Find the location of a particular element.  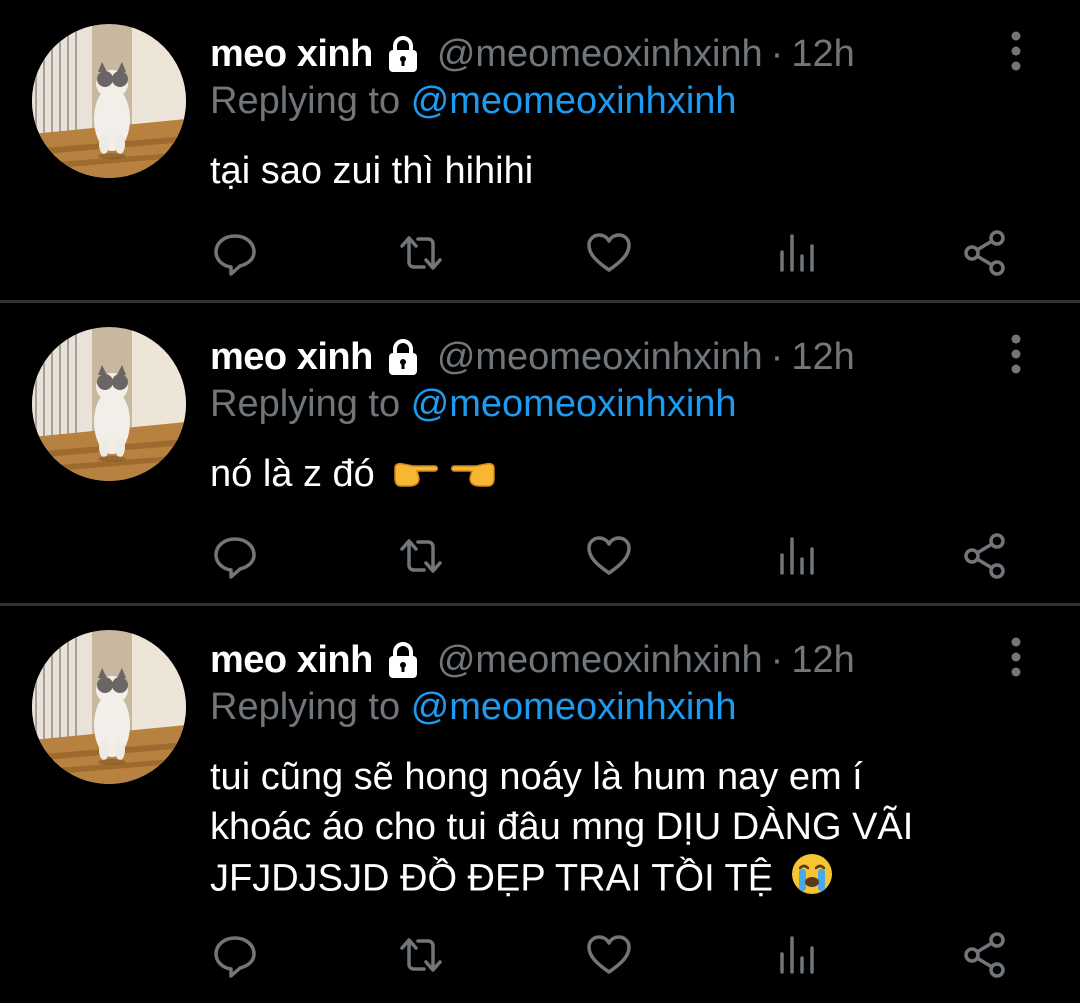

loudly-crying-emoji is located at coordinates (812, 880).